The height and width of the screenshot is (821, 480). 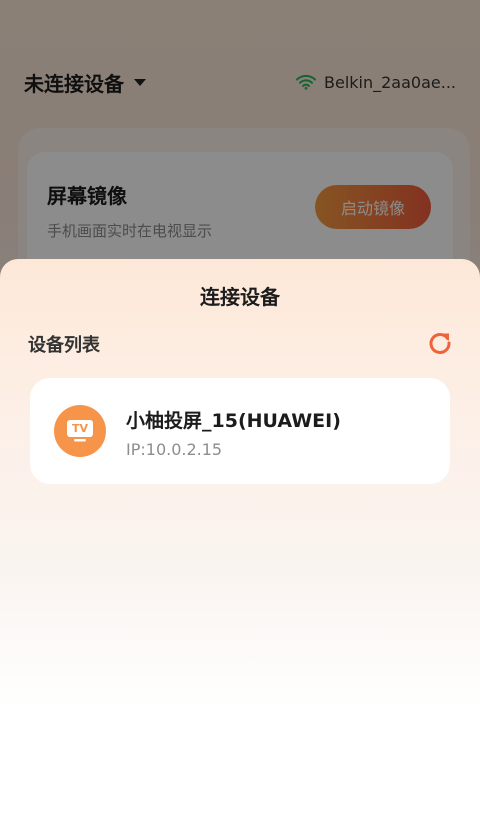 I want to click on refresh-icon, so click(x=440, y=343).